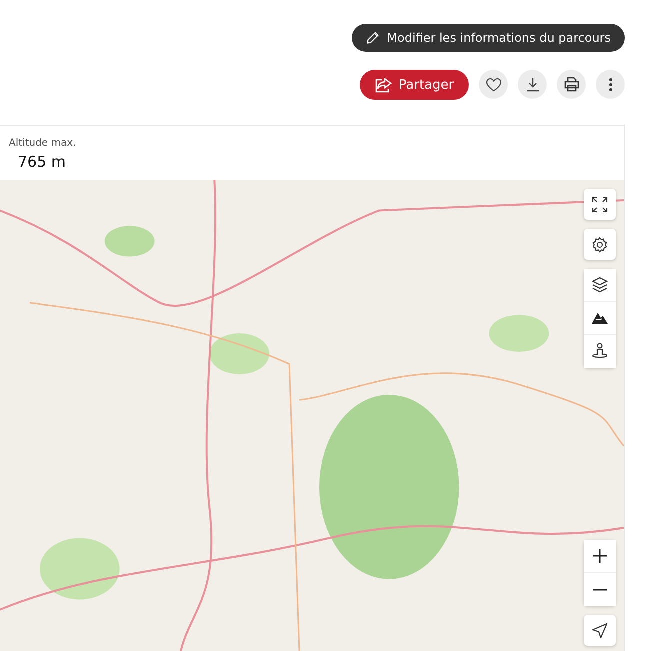 This screenshot has height=651, width=658. I want to click on fullscreen-button, so click(600, 204).